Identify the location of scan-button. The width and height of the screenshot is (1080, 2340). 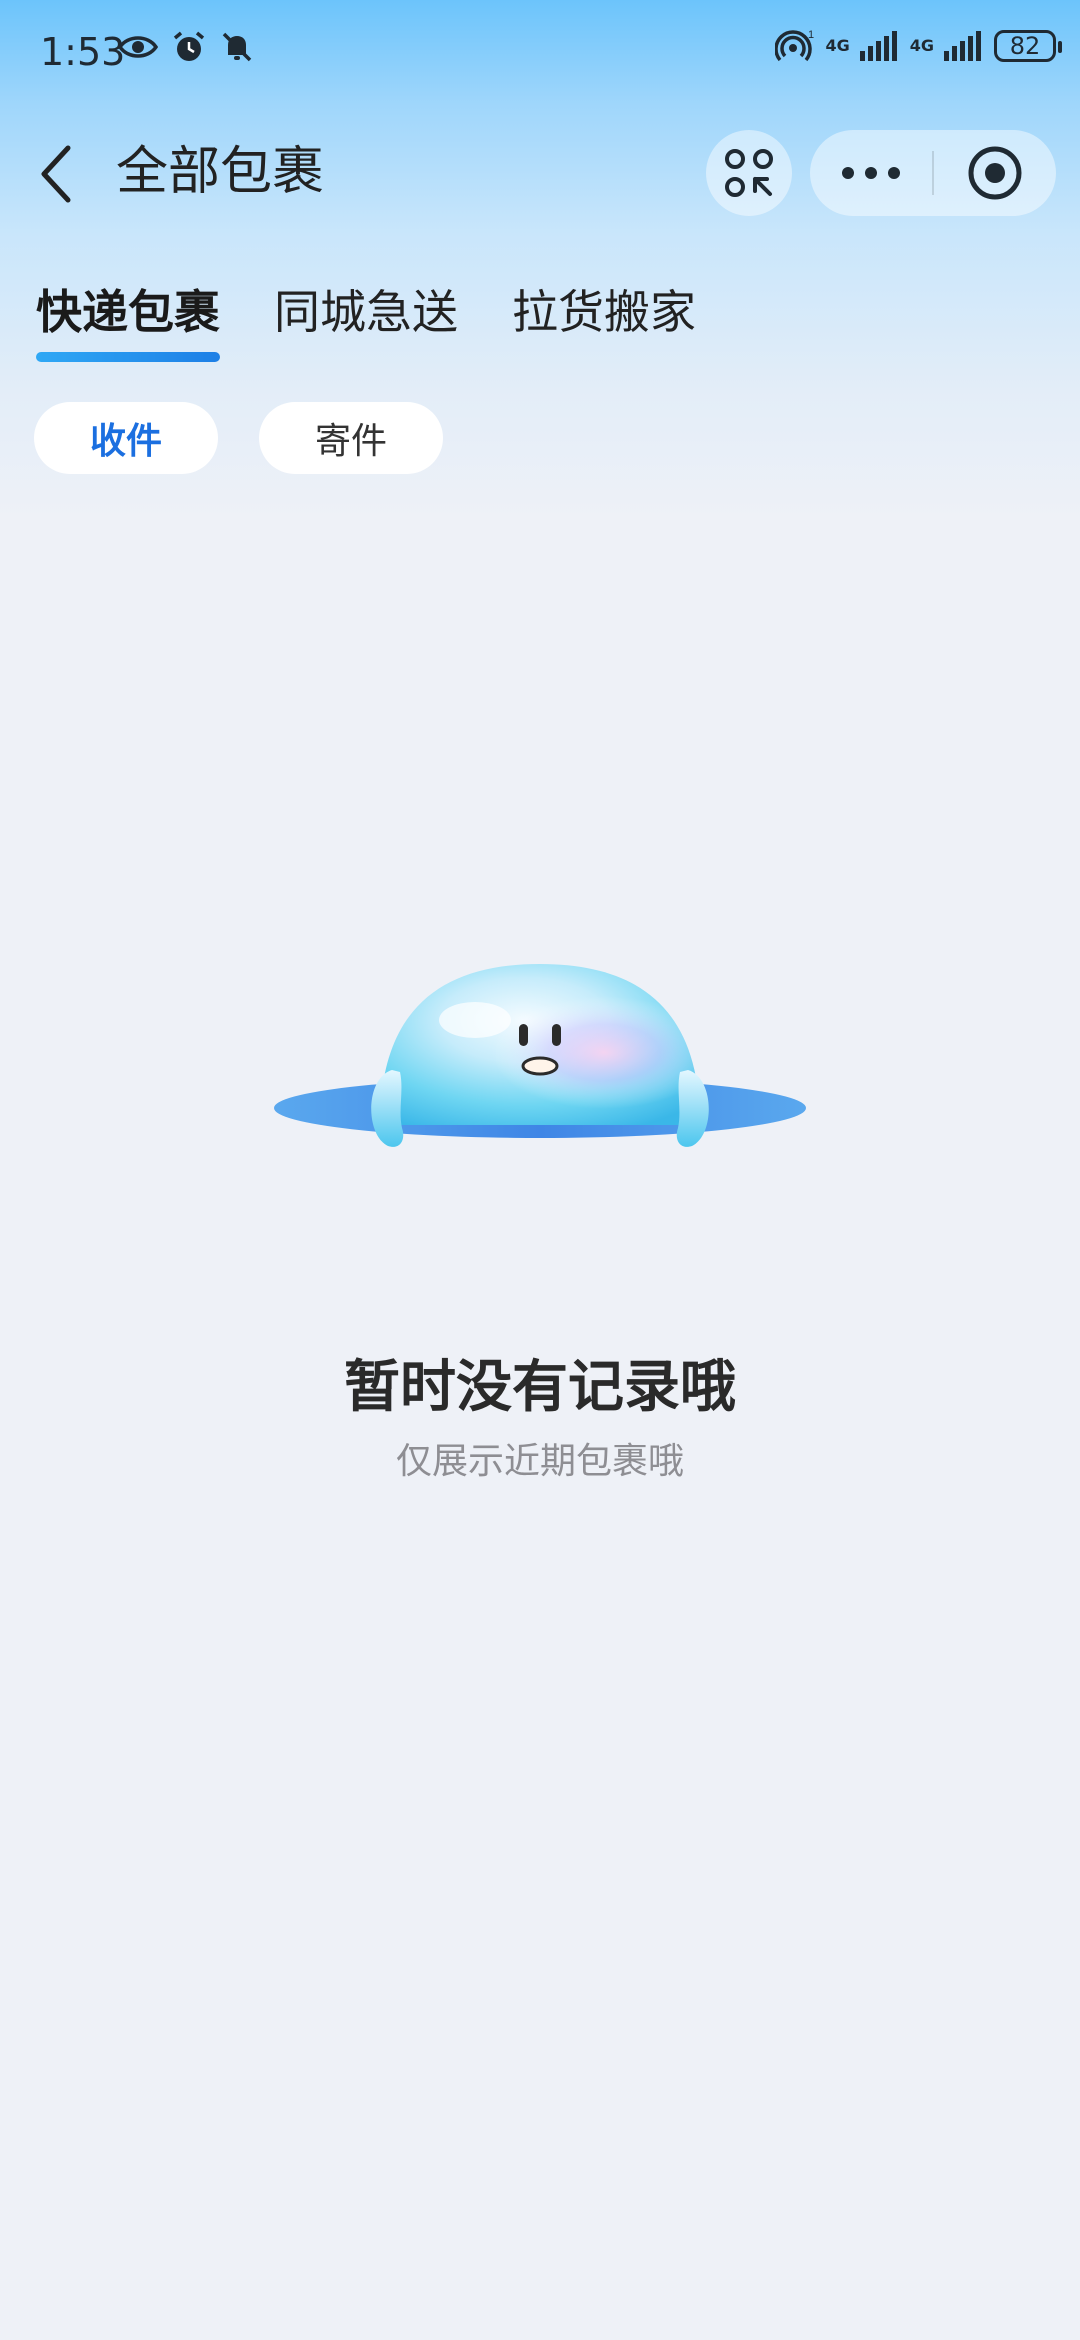
(749, 173).